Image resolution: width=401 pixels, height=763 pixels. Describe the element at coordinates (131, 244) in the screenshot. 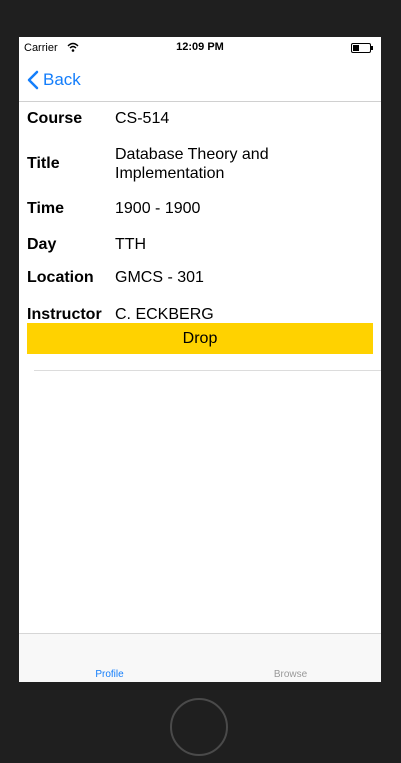

I see `day-value: TTH` at that location.